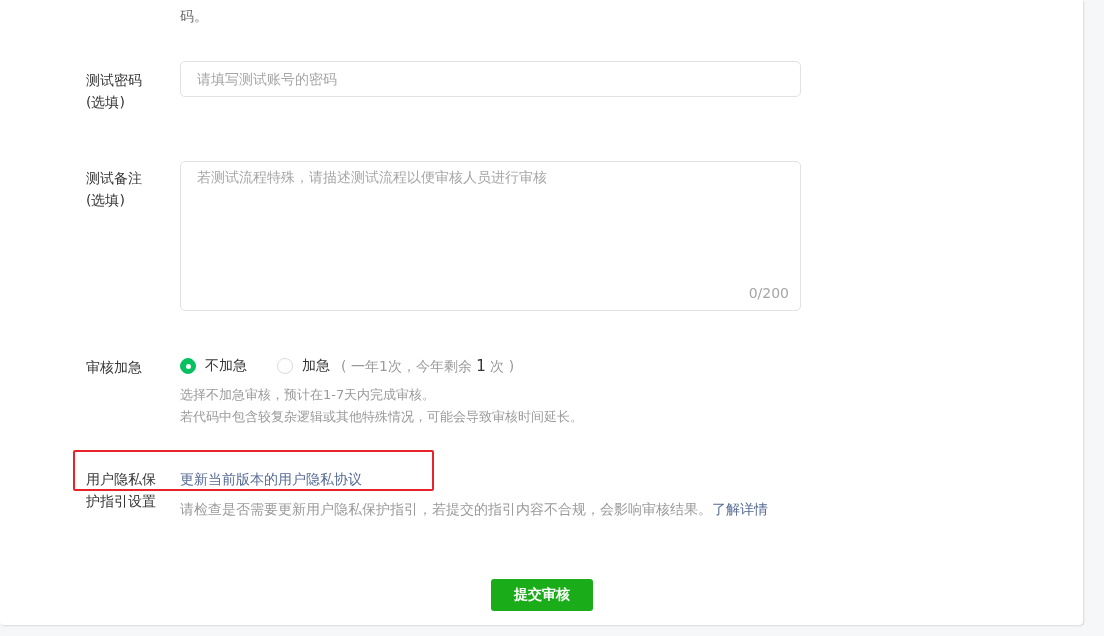 This screenshot has width=1104, height=636. Describe the element at coordinates (114, 367) in the screenshot. I see `field-label: 审核加急` at that location.